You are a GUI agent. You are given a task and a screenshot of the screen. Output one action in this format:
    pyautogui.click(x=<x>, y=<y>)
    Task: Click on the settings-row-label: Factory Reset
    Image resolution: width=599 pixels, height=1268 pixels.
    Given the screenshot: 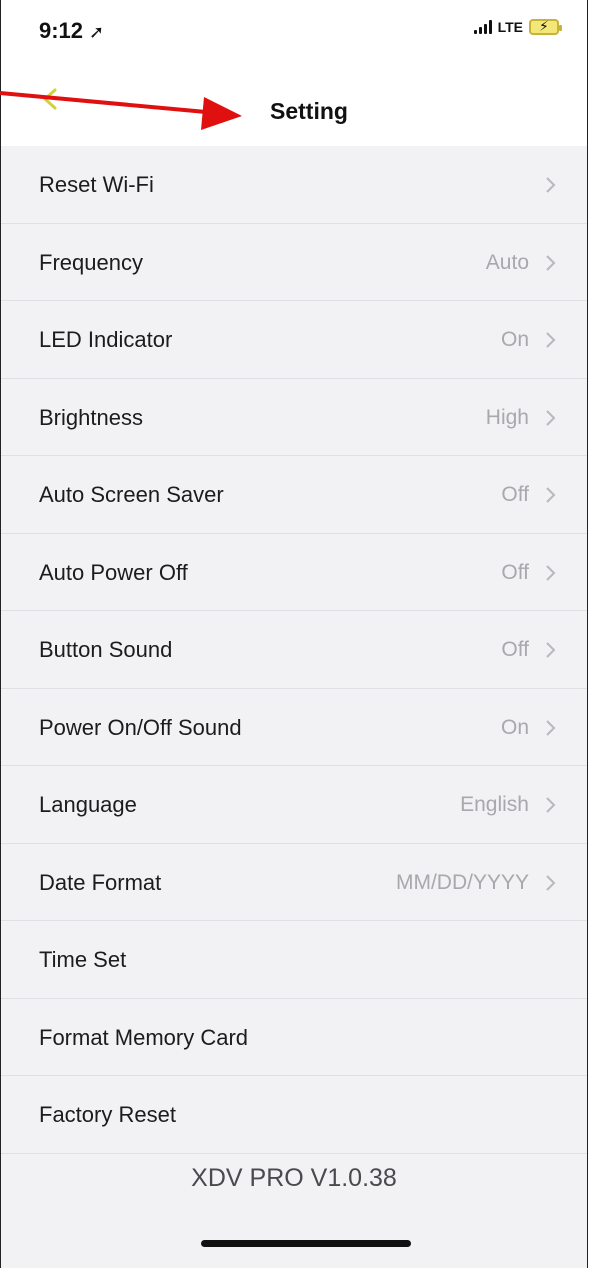 What is the action you would take?
    pyautogui.click(x=107, y=1114)
    